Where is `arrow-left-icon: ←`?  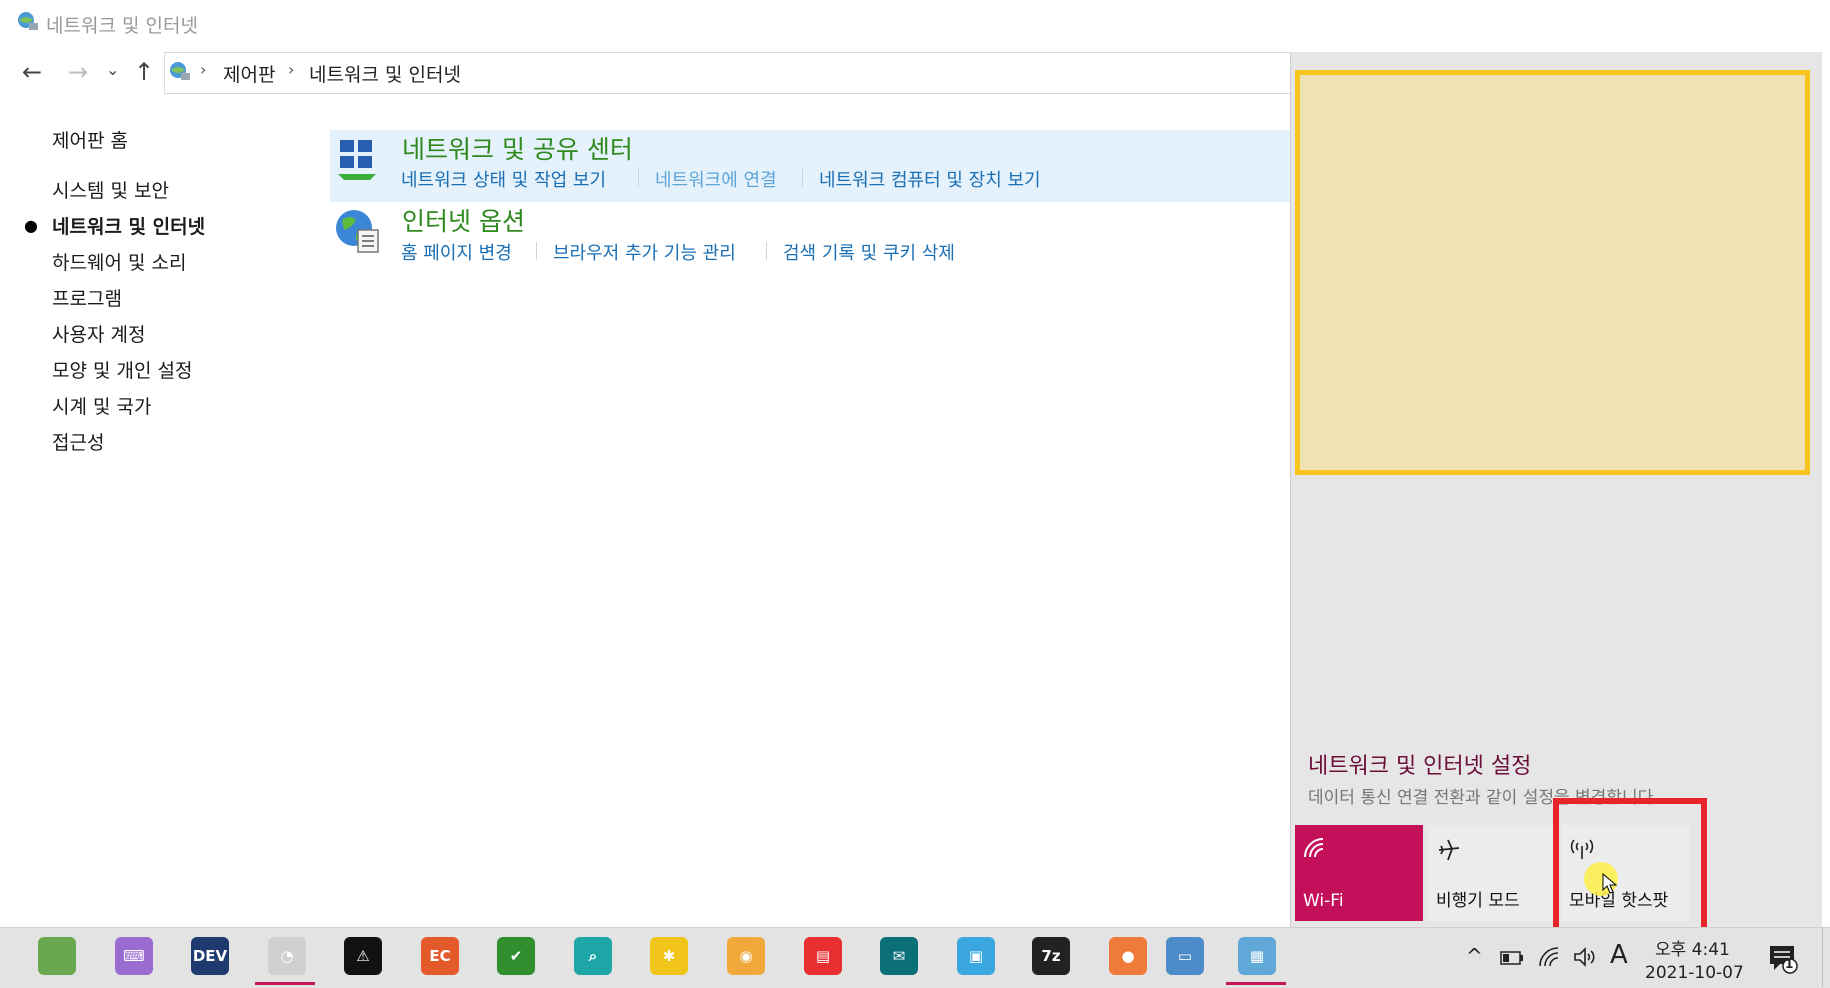
arrow-left-icon: ← is located at coordinates (32, 72).